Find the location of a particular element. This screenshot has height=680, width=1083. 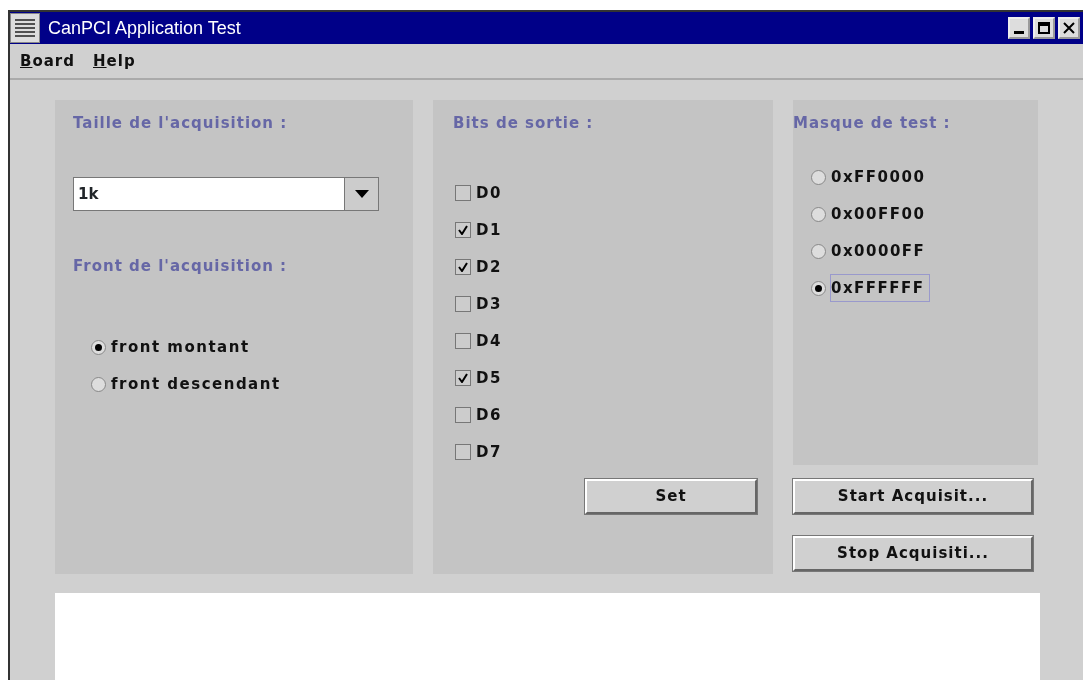

checkbox-label: D1 is located at coordinates (489, 230).